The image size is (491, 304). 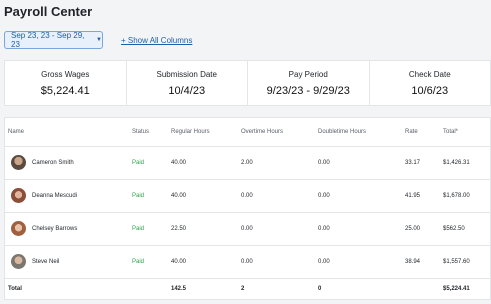 What do you see at coordinates (308, 74) in the screenshot?
I see `summary-label: Pay Period` at bounding box center [308, 74].